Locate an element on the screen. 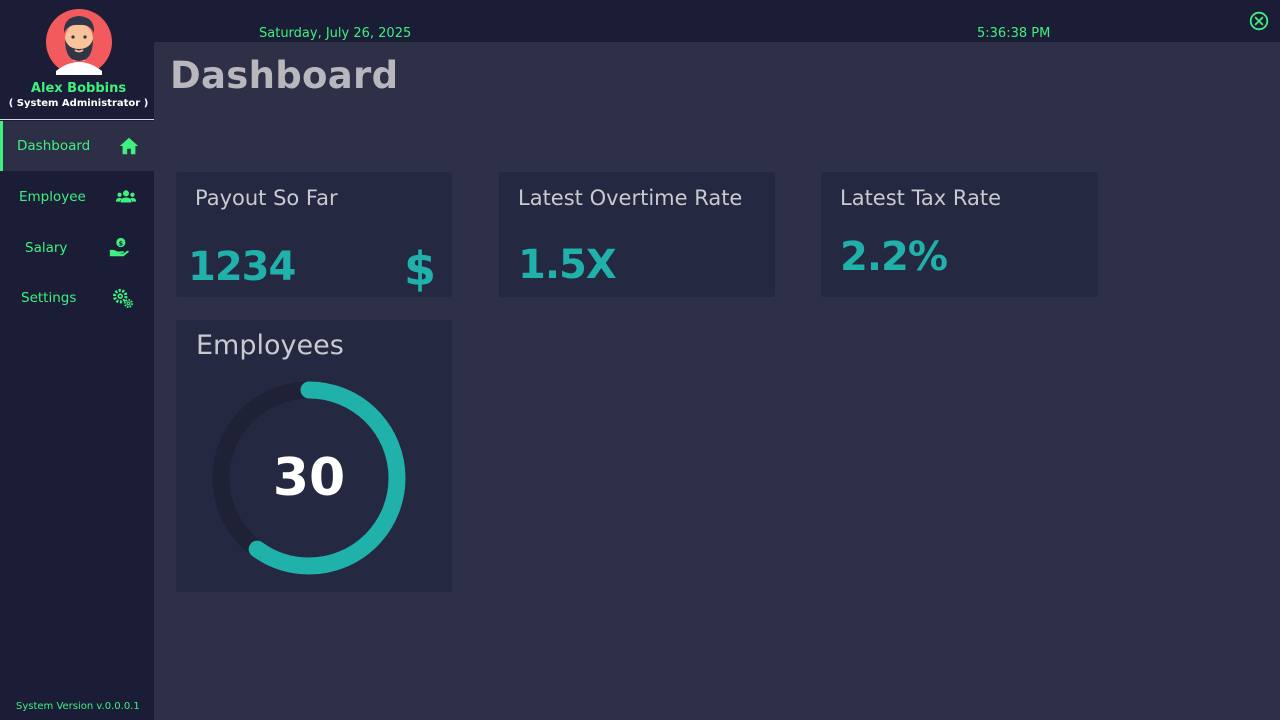  users-icon is located at coordinates (126, 197).